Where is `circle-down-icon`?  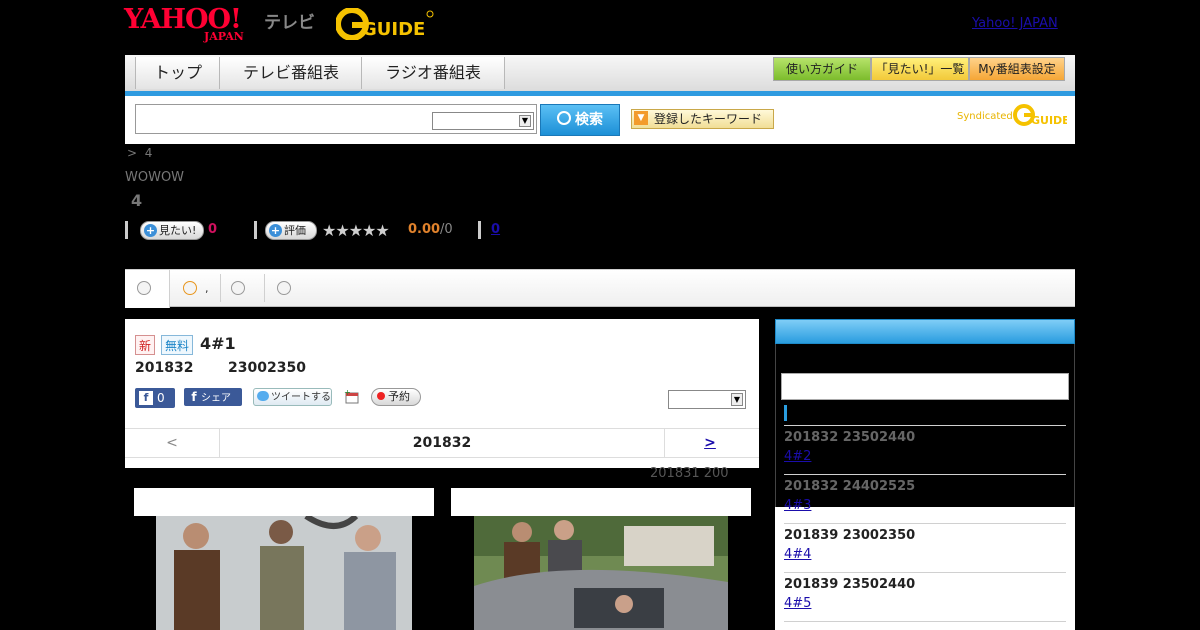
circle-down-icon is located at coordinates (144, 288).